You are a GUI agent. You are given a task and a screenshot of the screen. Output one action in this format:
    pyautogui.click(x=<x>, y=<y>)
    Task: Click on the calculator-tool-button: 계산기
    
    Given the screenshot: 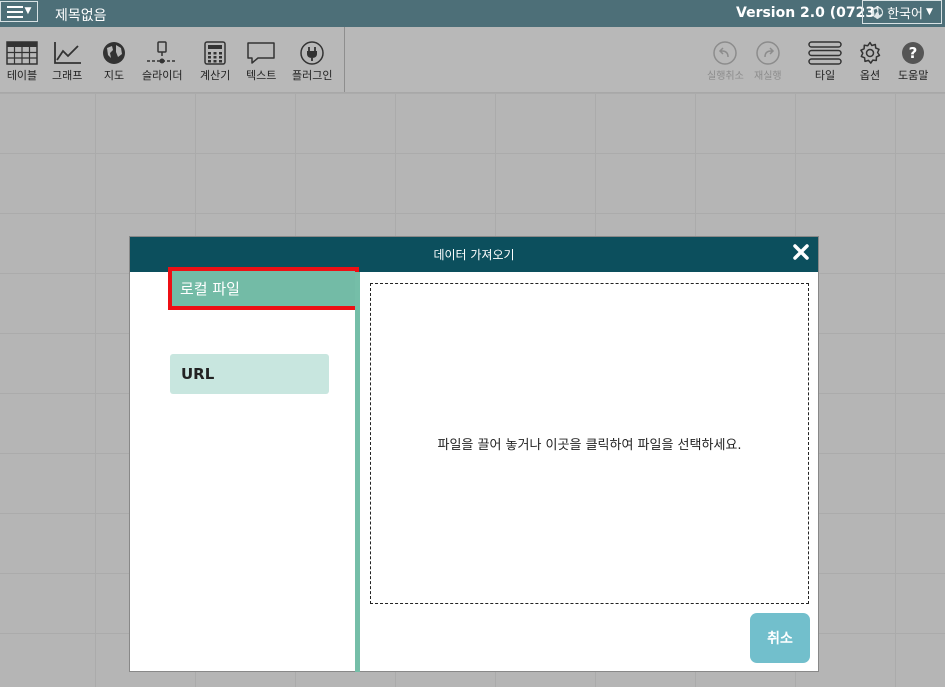 What is the action you would take?
    pyautogui.click(x=215, y=64)
    